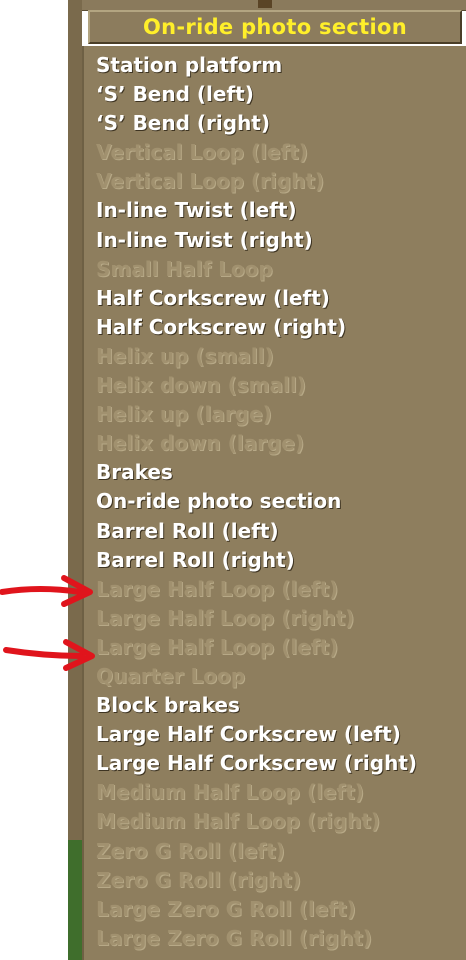 The height and width of the screenshot is (960, 466). I want to click on track-piece-option: Station platform, so click(281, 65).